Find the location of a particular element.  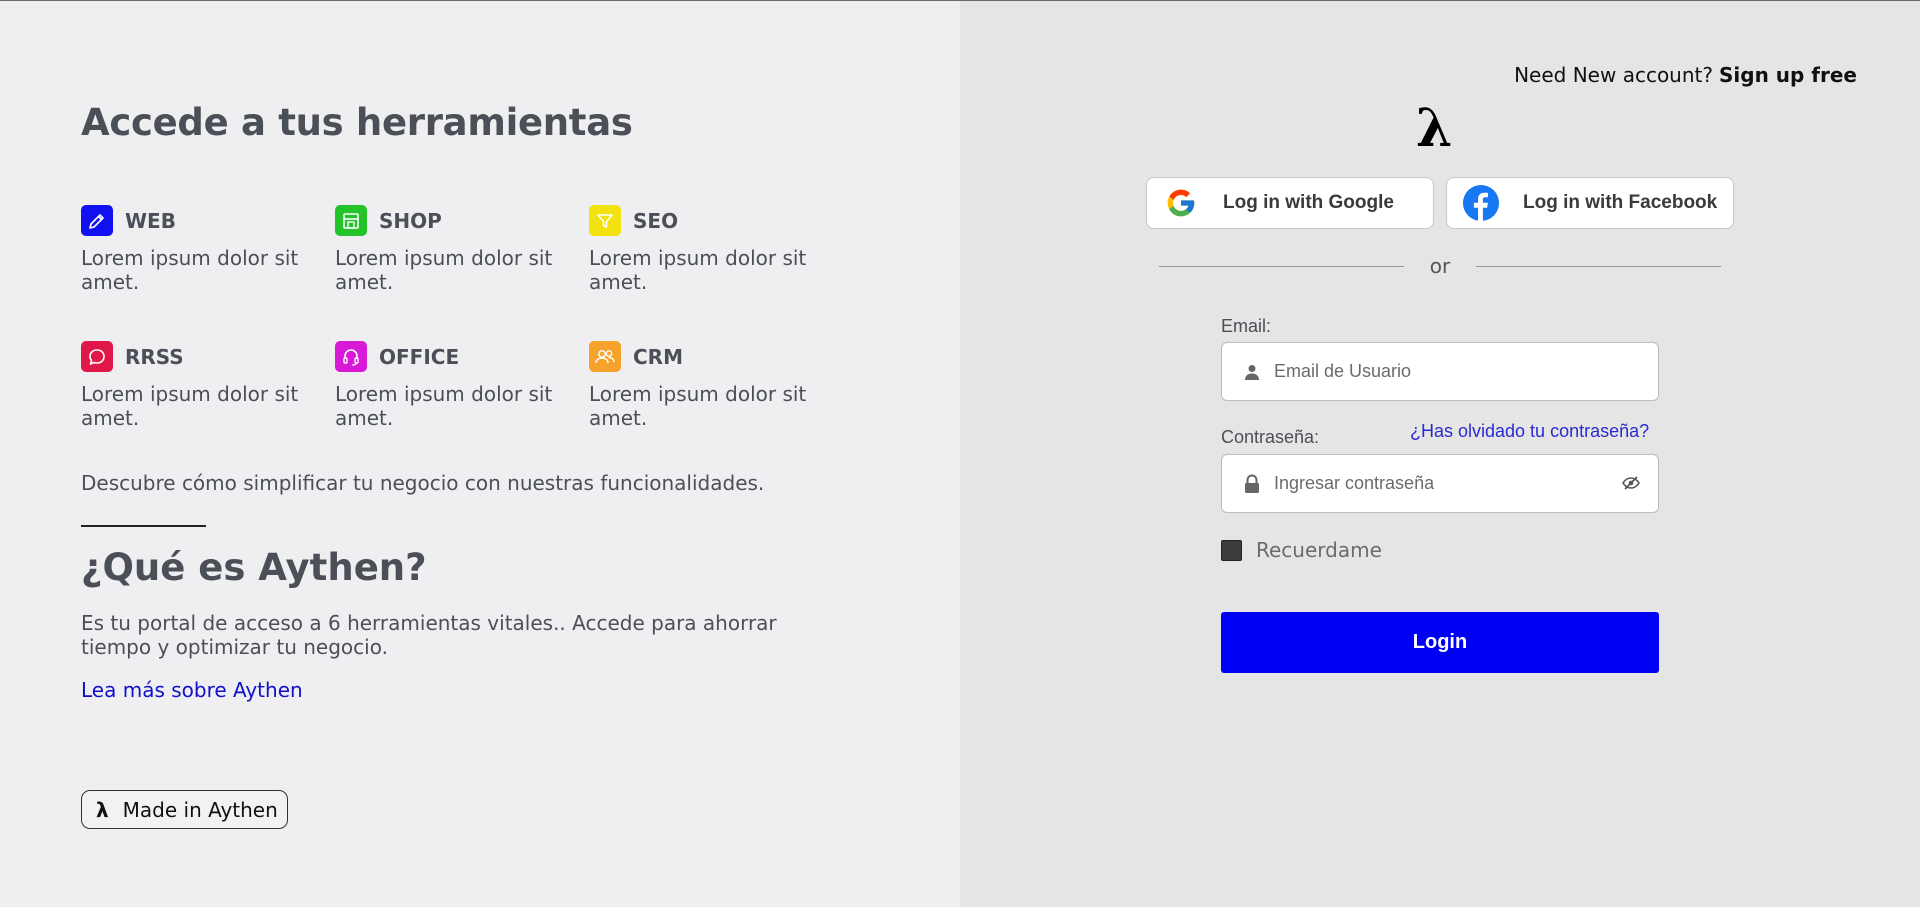

remember-label: Recuerdame is located at coordinates (1319, 550).